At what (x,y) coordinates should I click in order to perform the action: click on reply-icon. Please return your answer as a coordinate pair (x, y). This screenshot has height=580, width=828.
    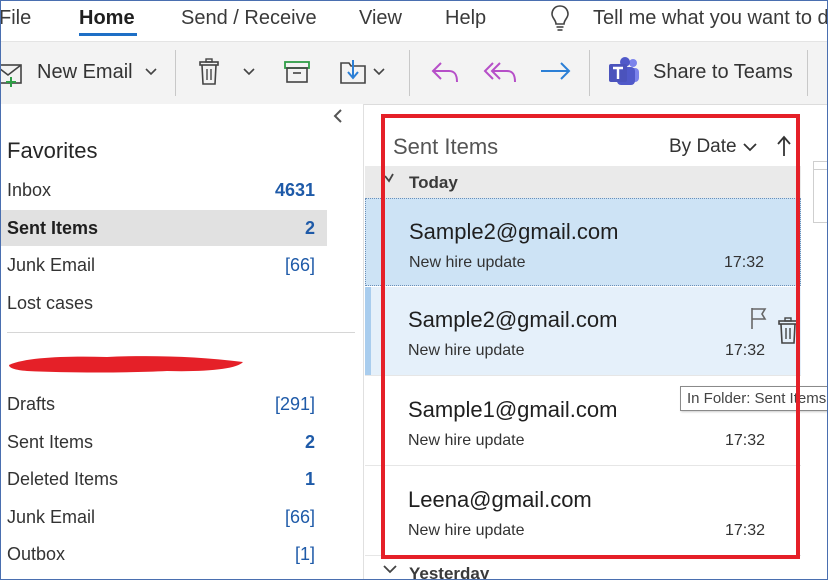
    Looking at the image, I should click on (445, 72).